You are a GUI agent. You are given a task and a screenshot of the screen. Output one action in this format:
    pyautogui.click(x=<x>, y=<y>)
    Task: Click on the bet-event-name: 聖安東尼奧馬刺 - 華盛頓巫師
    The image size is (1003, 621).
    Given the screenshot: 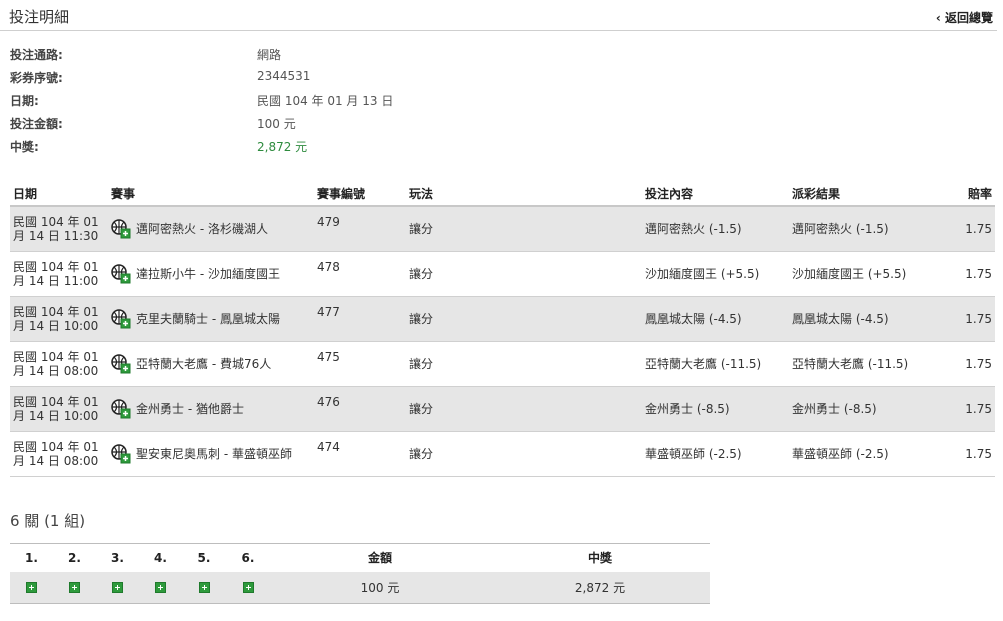 What is the action you would take?
    pyautogui.click(x=214, y=454)
    